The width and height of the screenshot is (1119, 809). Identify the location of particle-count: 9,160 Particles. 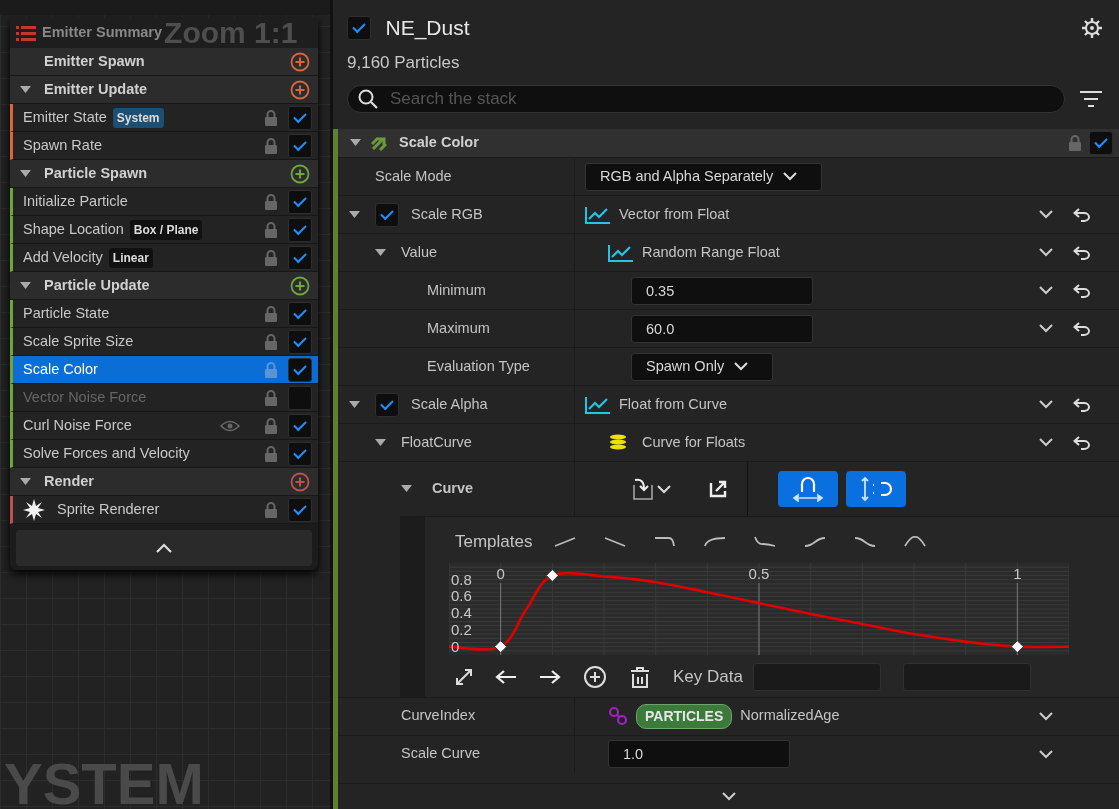
(404, 62).